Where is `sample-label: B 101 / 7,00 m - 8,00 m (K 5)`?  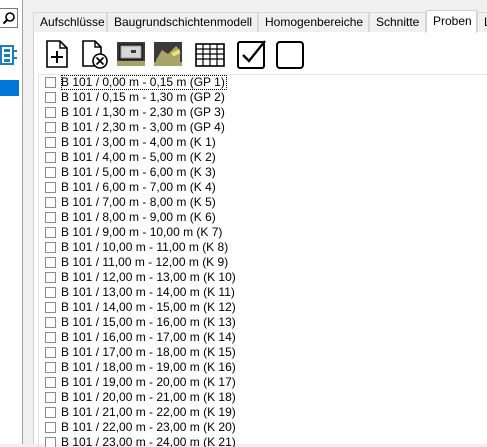
sample-label: B 101 / 7,00 m - 8,00 m (K 5) is located at coordinates (138, 202).